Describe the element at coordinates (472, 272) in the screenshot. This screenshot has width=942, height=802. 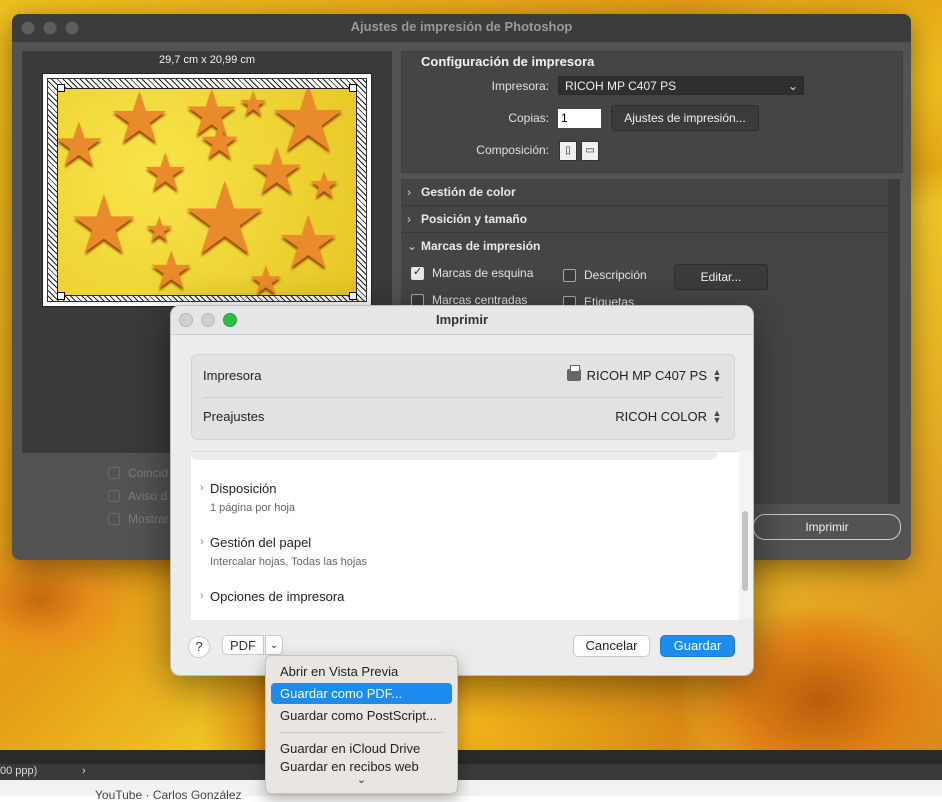
I see `corner-marks-checkbox: Marcas de esquina` at that location.